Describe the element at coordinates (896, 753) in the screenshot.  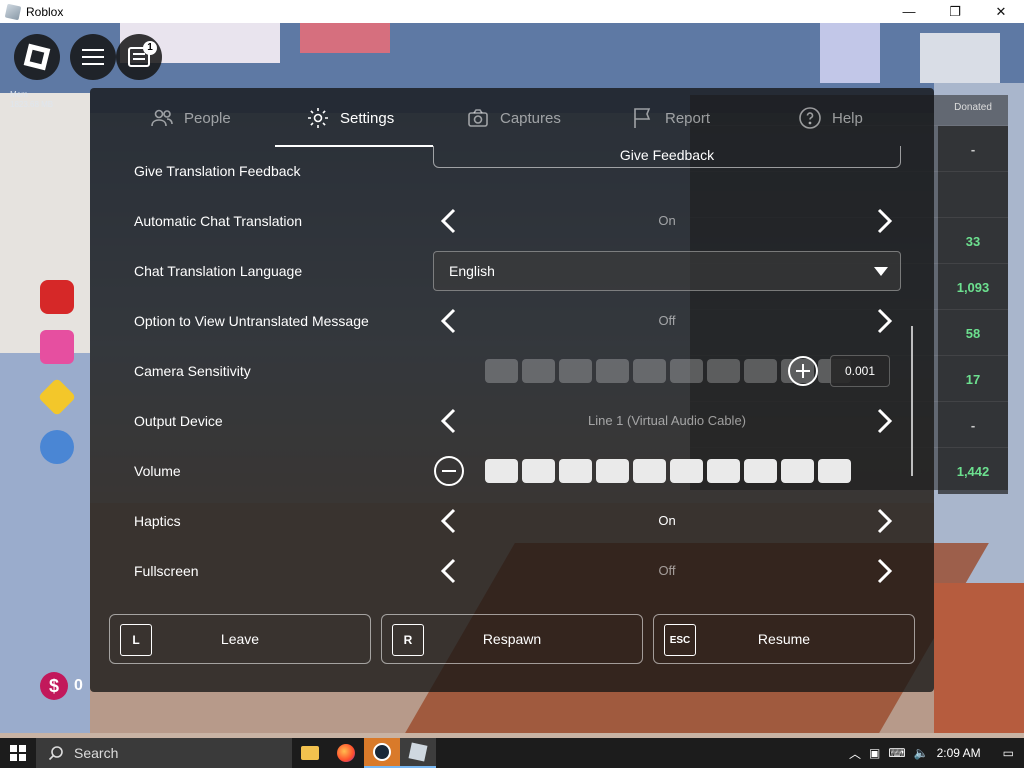
I see `network-icon: ⌨` at that location.